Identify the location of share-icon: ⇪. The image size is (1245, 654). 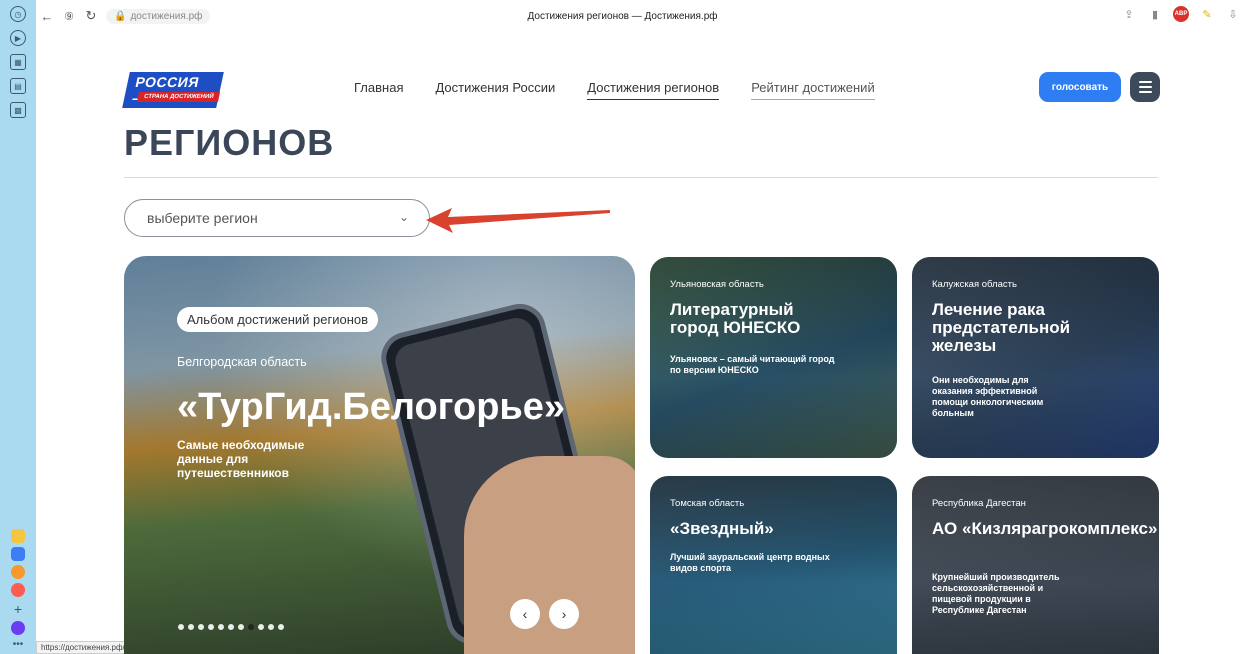
(1129, 14).